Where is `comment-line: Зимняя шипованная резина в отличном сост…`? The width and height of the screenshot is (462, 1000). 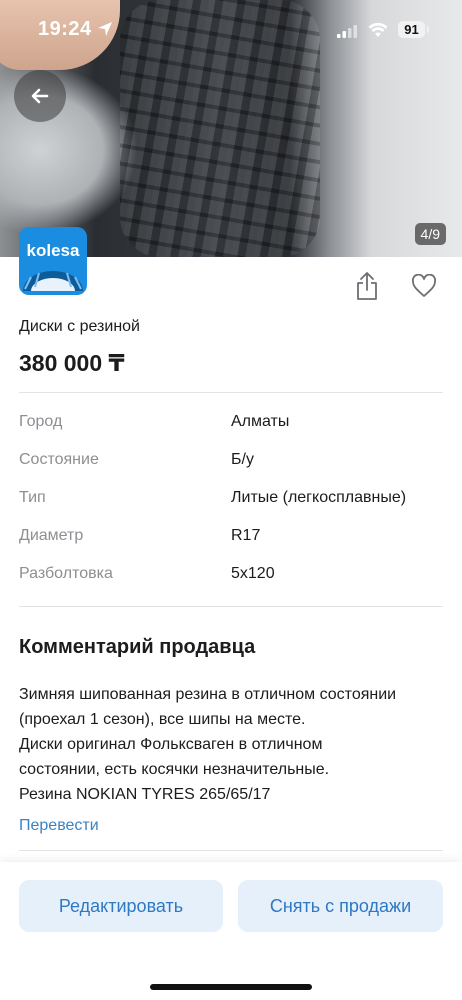
comment-line: Зимняя шипованная резина в отличном сост… is located at coordinates (208, 694).